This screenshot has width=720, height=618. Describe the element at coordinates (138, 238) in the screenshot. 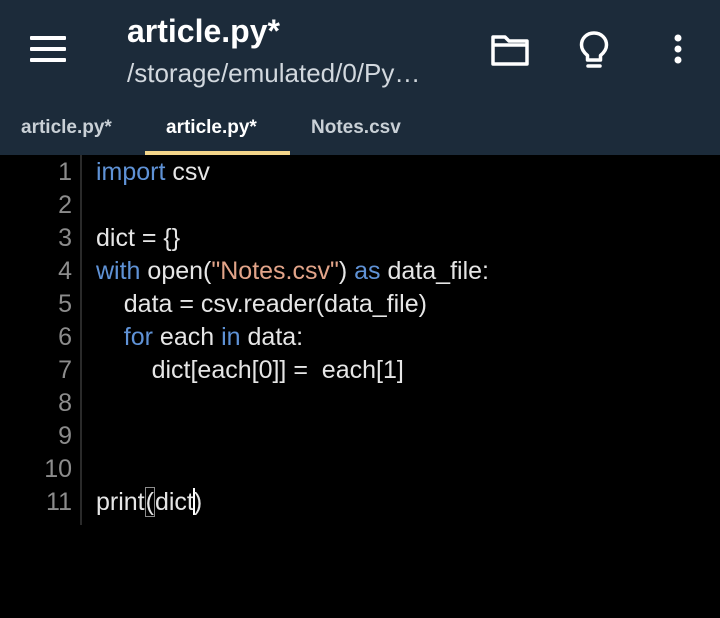

I see `code-text: dict = {}` at that location.